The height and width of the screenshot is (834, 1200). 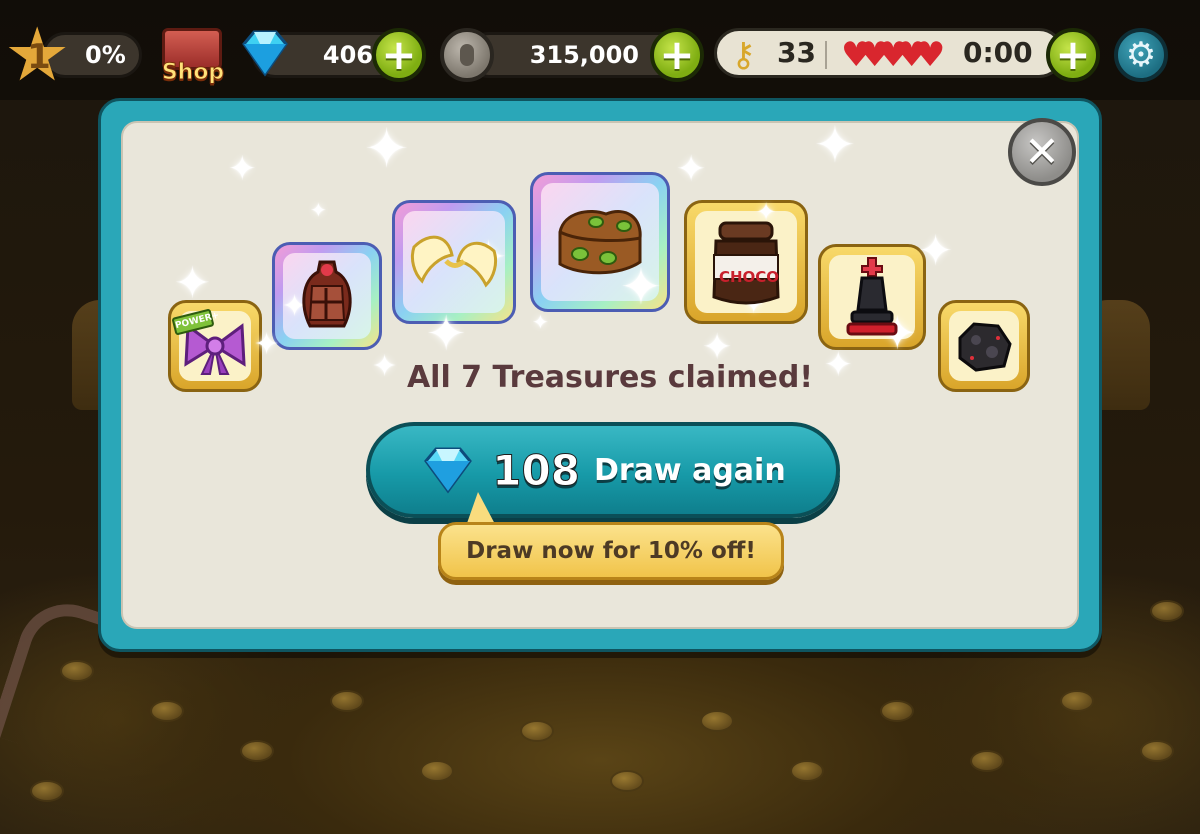 I want to click on close-icon: ✕, so click(x=1042, y=151).